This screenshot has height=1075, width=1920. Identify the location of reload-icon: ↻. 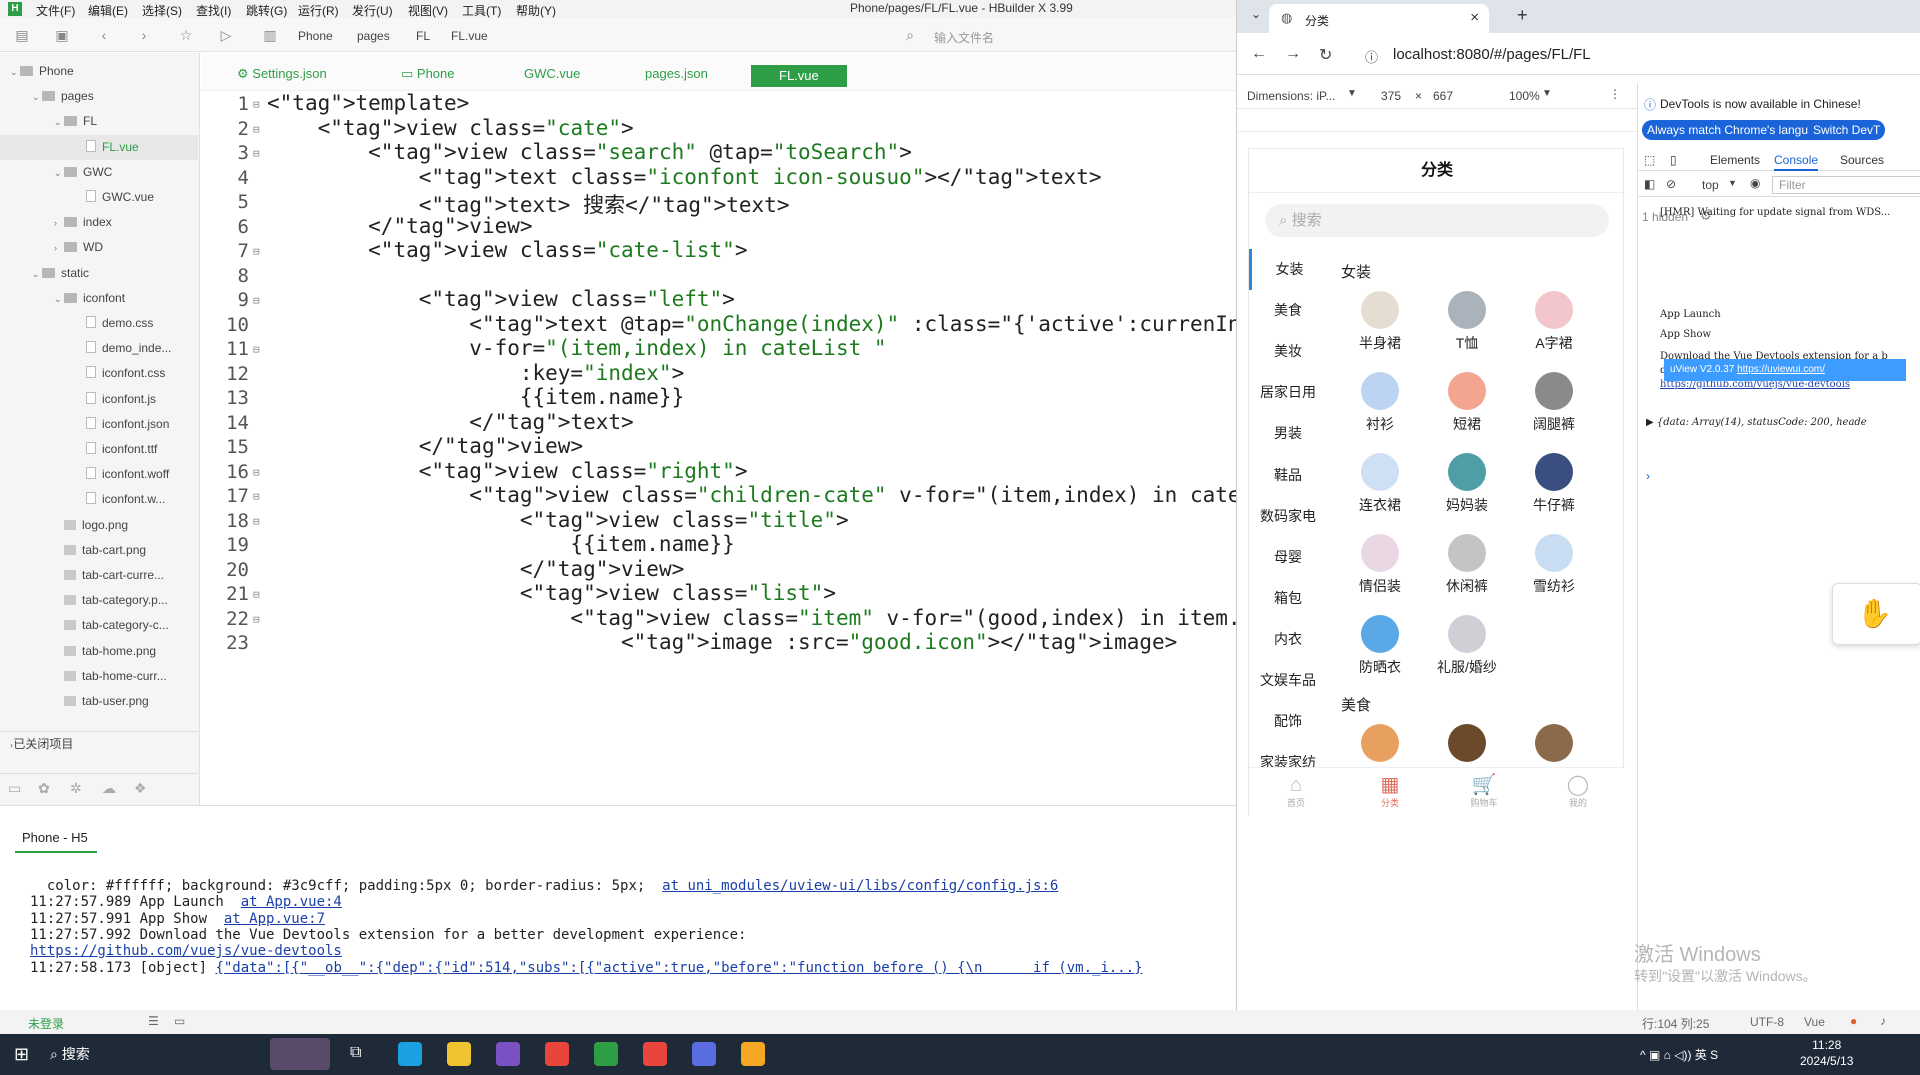
(1325, 55).